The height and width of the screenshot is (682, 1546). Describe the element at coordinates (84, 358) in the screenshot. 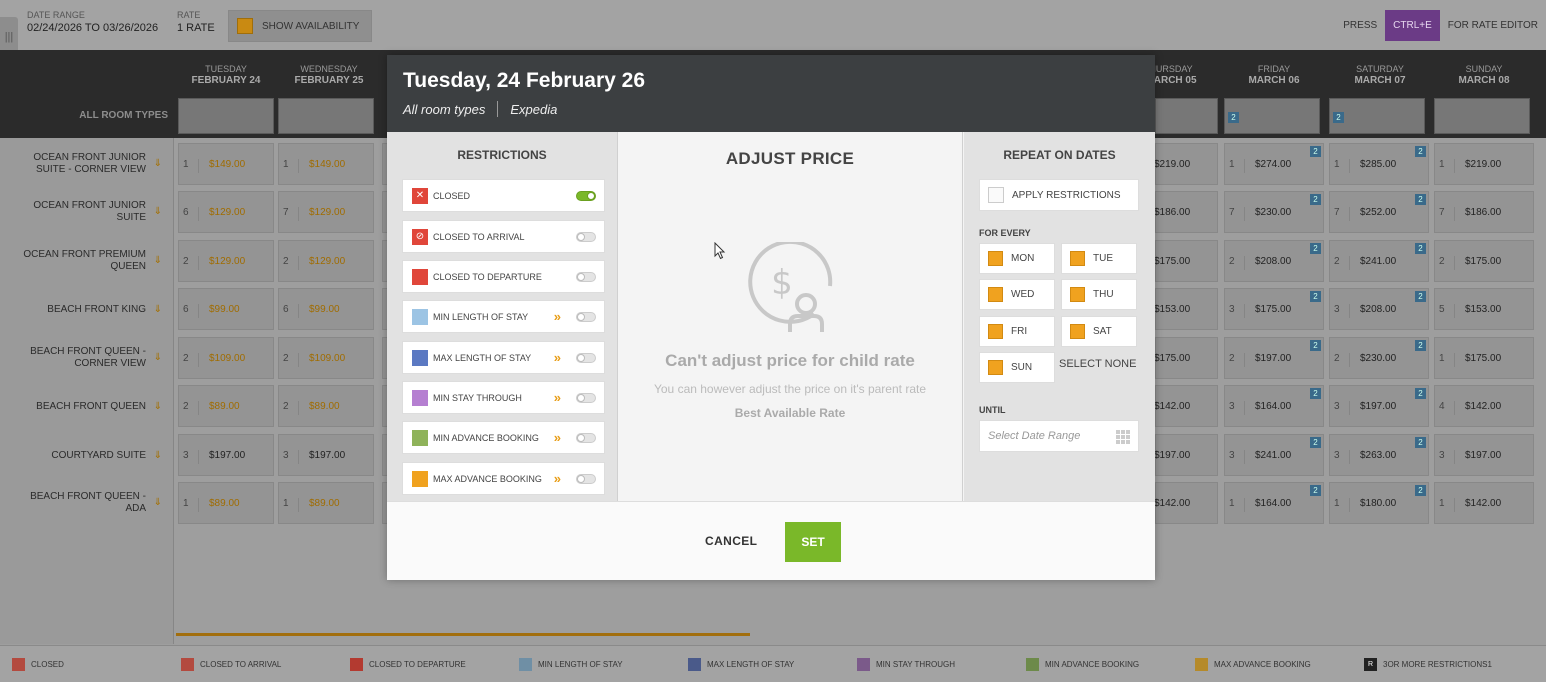

I see `room-type-row-label: BEACH FRONT QUEEN - CORNER VIEW ⇓` at that location.